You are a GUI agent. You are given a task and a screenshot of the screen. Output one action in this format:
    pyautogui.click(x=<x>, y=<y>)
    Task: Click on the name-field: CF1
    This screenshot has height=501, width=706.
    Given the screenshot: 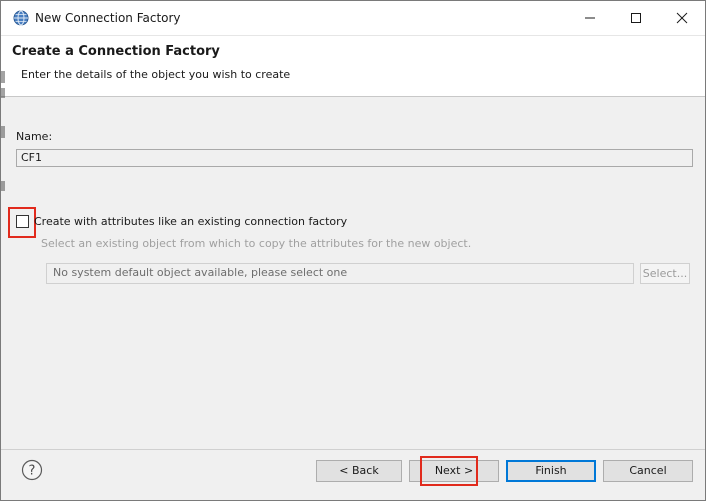 What is the action you would take?
    pyautogui.click(x=354, y=158)
    